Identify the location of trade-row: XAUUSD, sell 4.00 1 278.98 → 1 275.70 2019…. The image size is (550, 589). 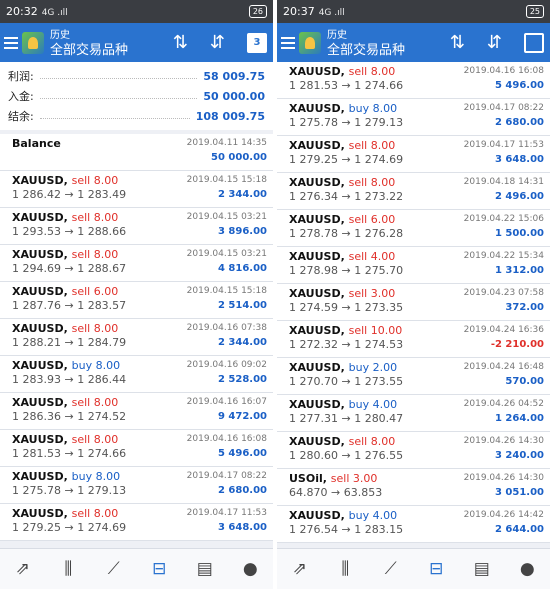
(413, 265).